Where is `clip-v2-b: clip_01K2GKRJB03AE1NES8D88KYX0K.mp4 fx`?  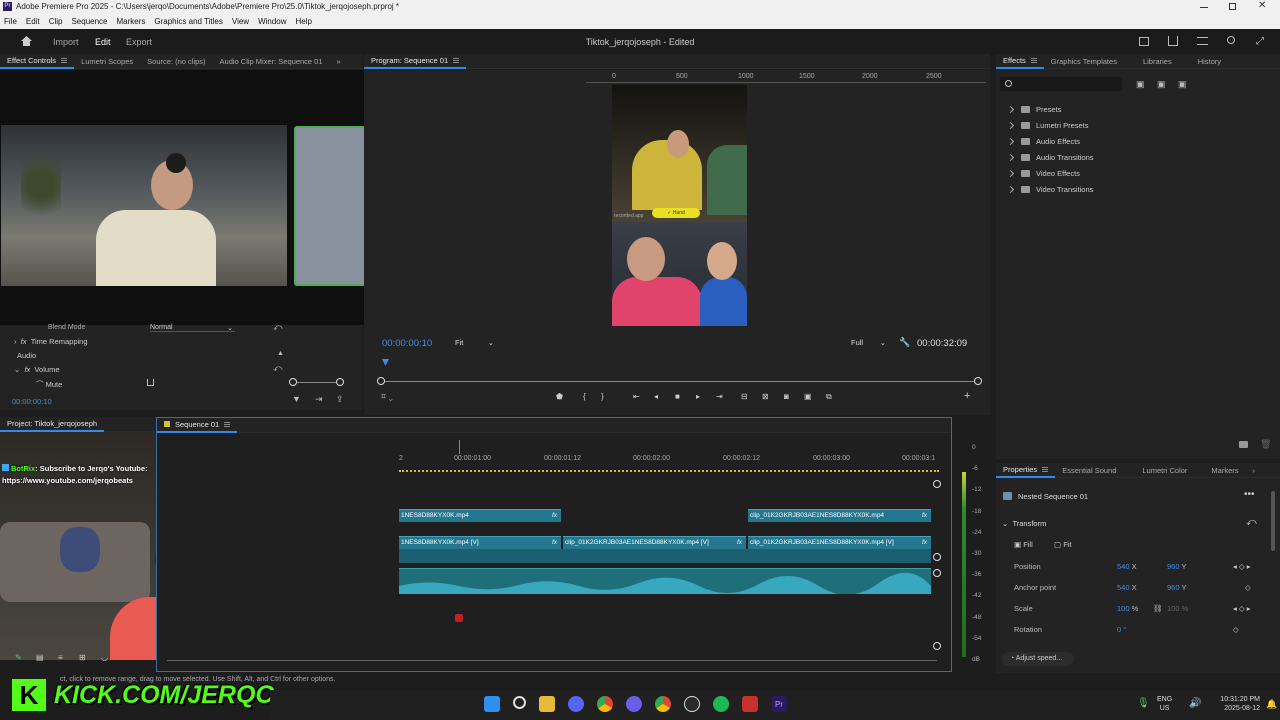 clip-v2-b: clip_01K2GKRJB03AE1NES8D88KYX0K.mp4 fx is located at coordinates (839, 515).